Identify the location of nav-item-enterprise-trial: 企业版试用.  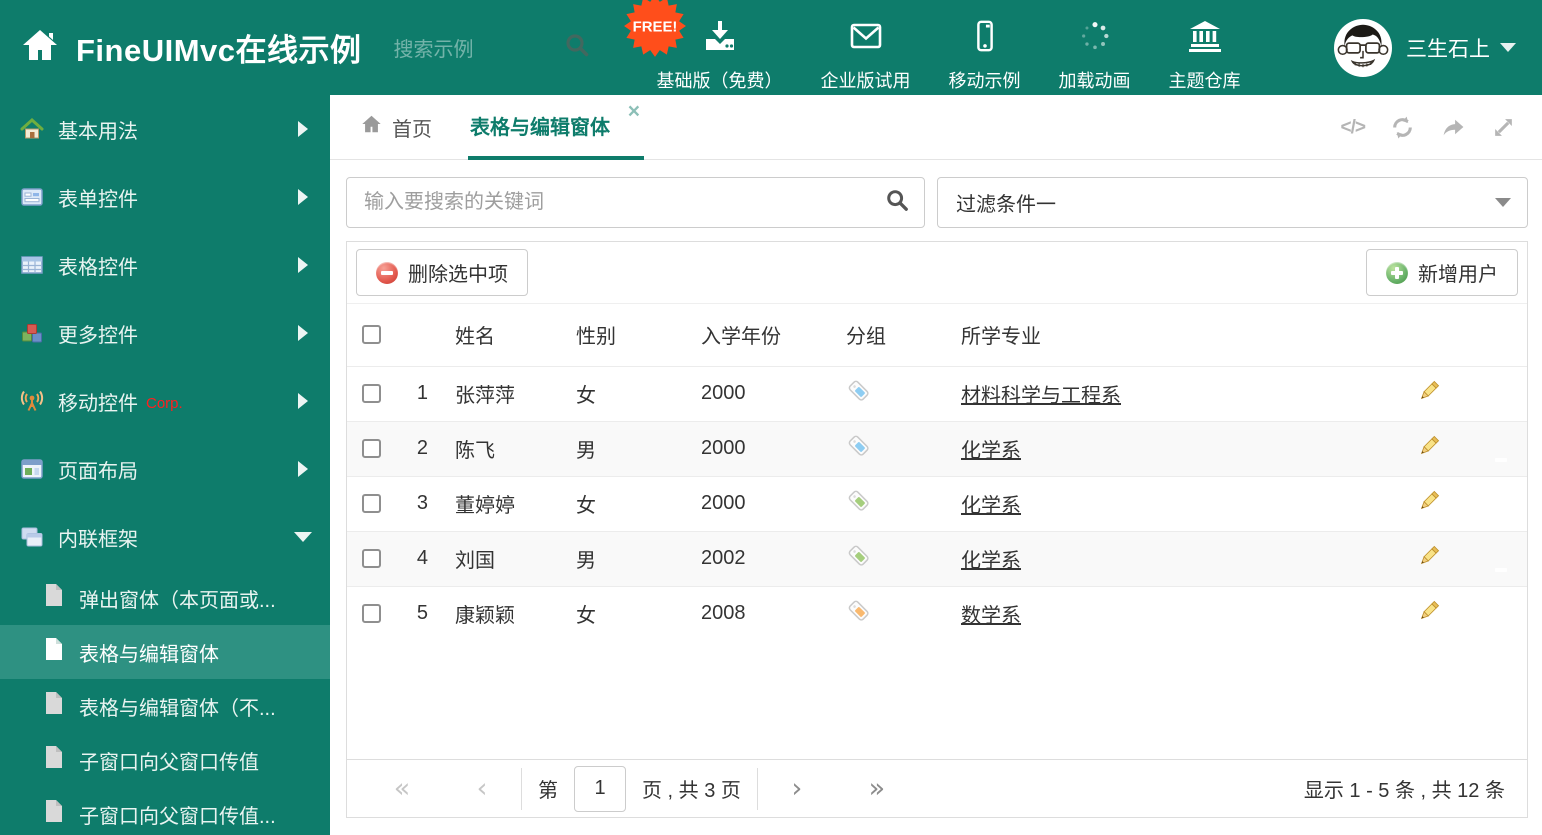
(866, 48).